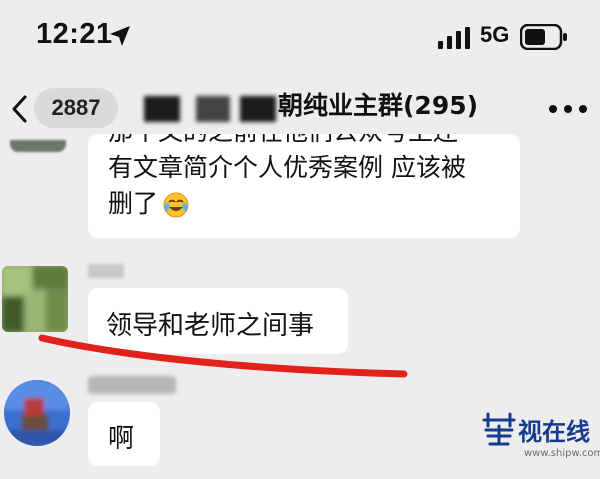 Image resolution: width=600 pixels, height=479 pixels. What do you see at coordinates (210, 326) in the screenshot?
I see `message-text: 领导和老师之间事` at bounding box center [210, 326].